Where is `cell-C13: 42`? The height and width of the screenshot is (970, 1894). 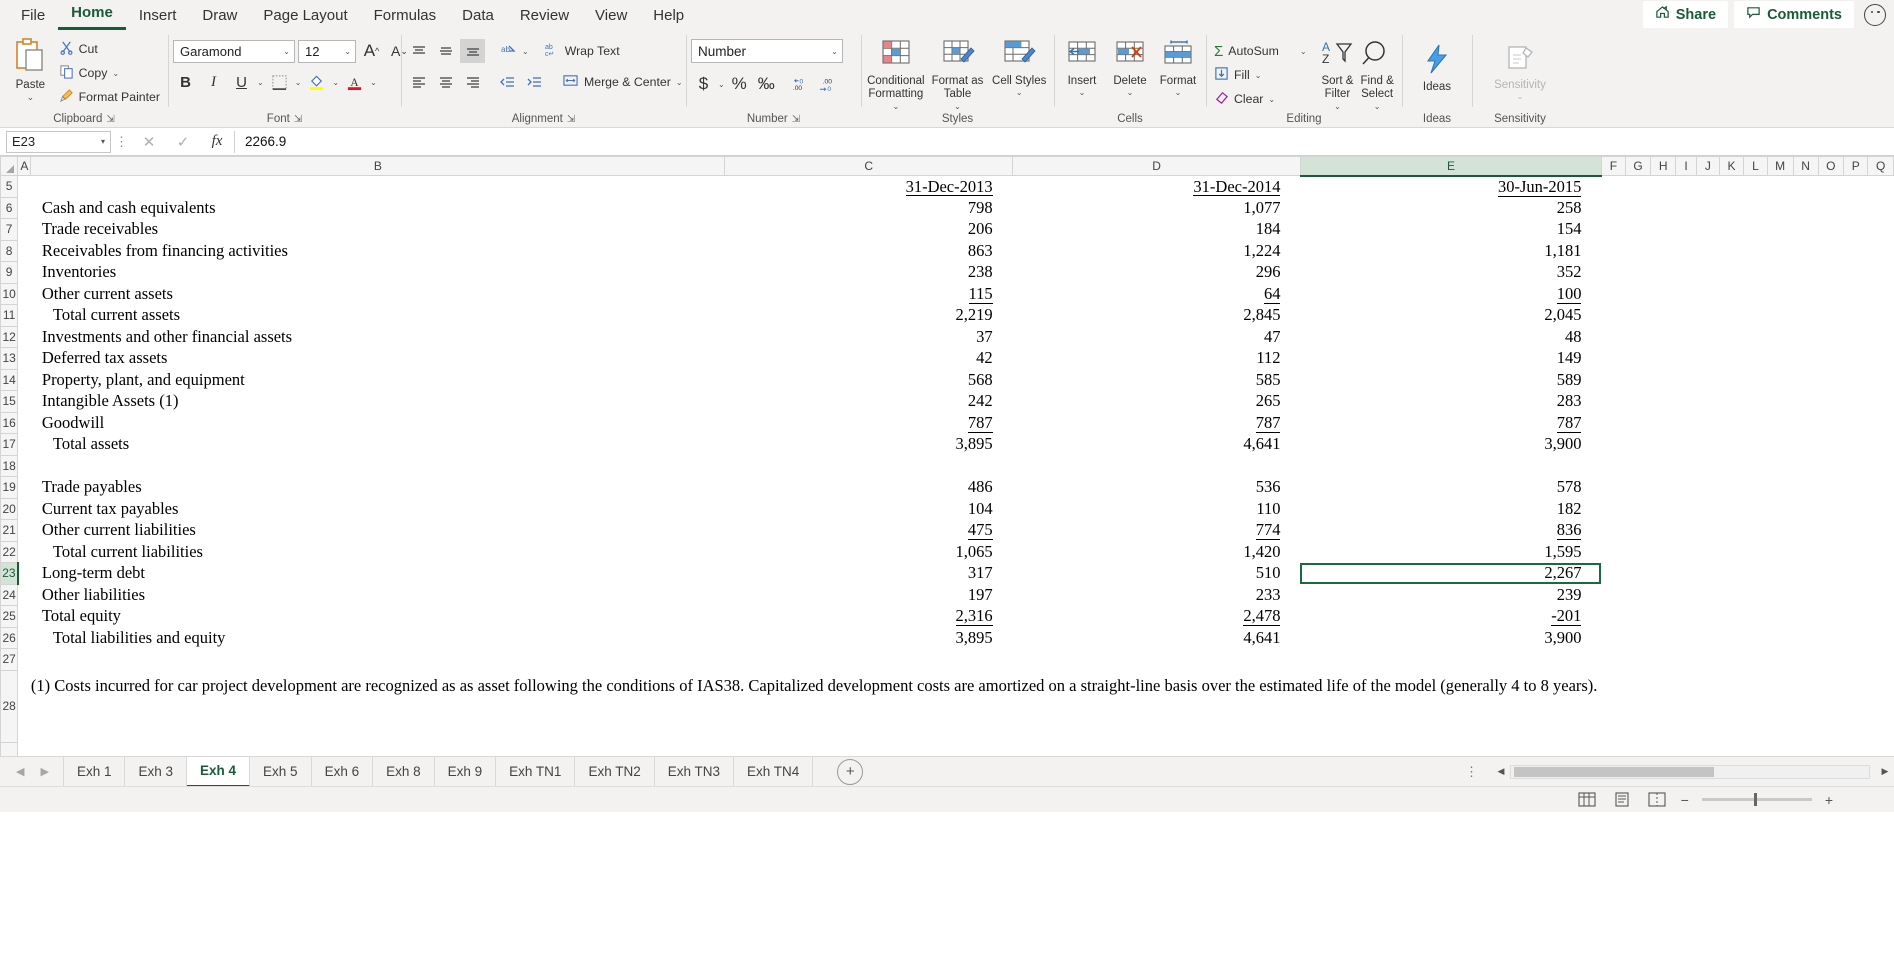
cell-C13: 42 is located at coordinates (868, 358).